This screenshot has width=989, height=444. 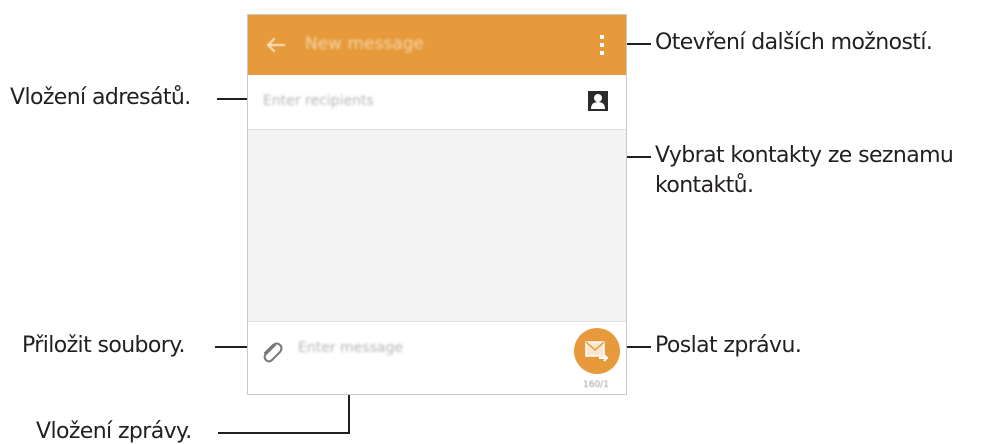 I want to click on send-button, so click(x=597, y=351).